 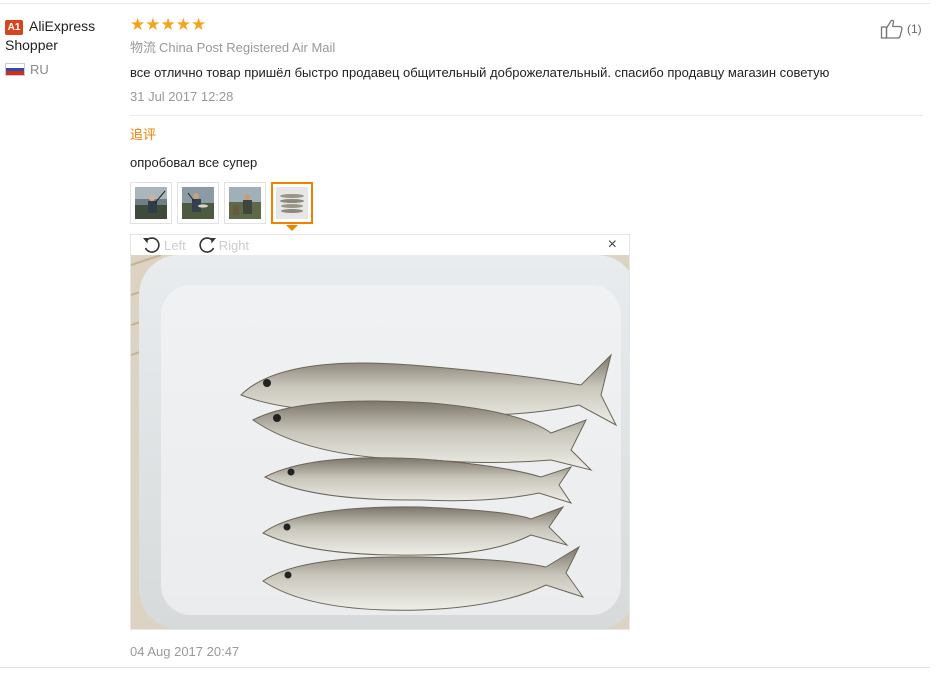 I want to click on reviewer-info: A1 AliExpress Shopper RU, so click(x=64, y=47).